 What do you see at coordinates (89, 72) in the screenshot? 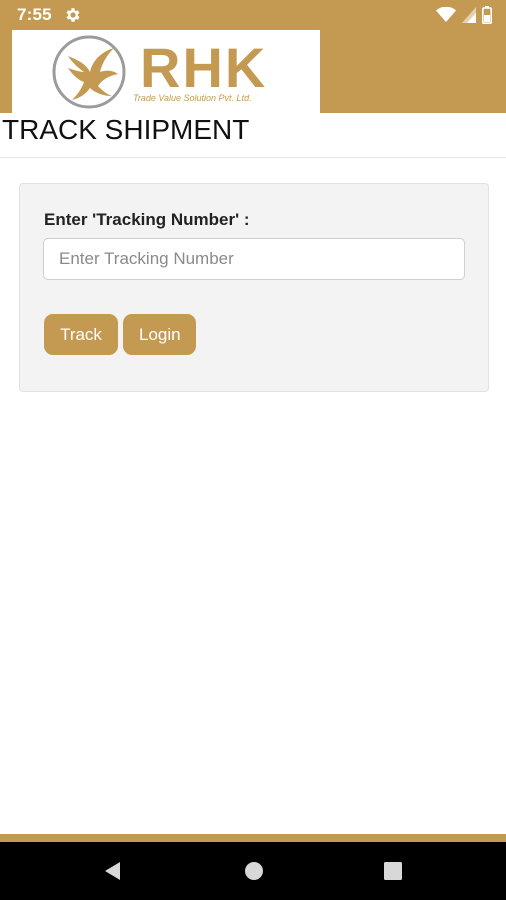
I see `eagle-logo-icon` at bounding box center [89, 72].